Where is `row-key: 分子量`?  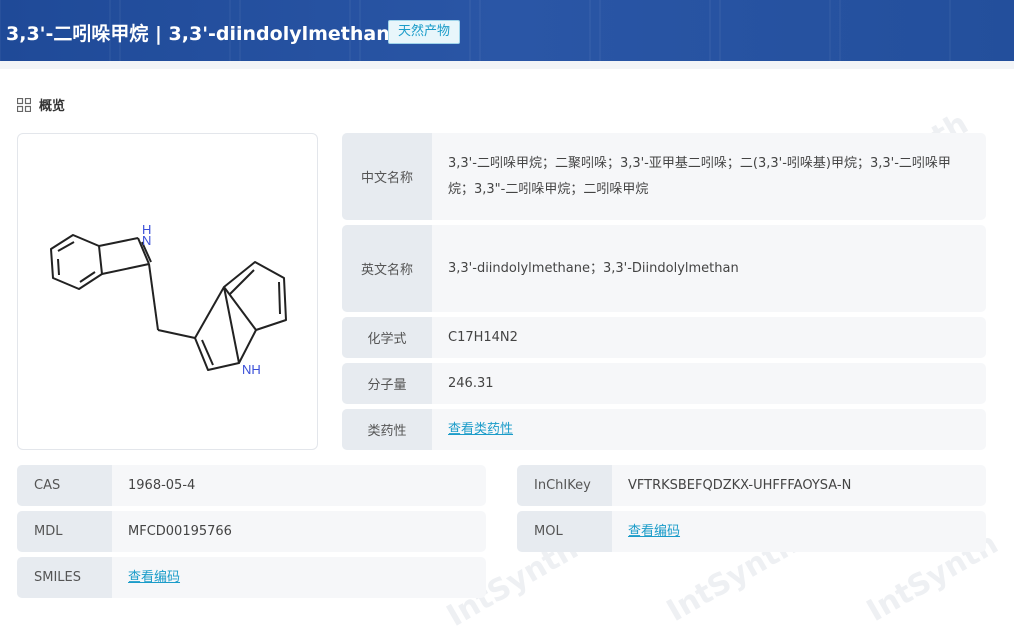
row-key: 分子量 is located at coordinates (387, 383).